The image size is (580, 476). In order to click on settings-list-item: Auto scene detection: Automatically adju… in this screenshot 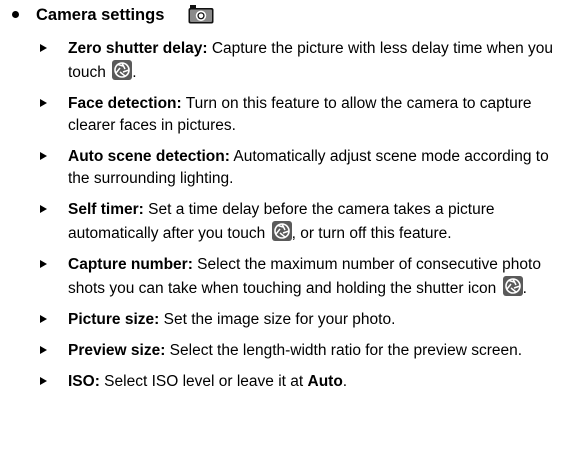, I will do `click(290, 168)`.